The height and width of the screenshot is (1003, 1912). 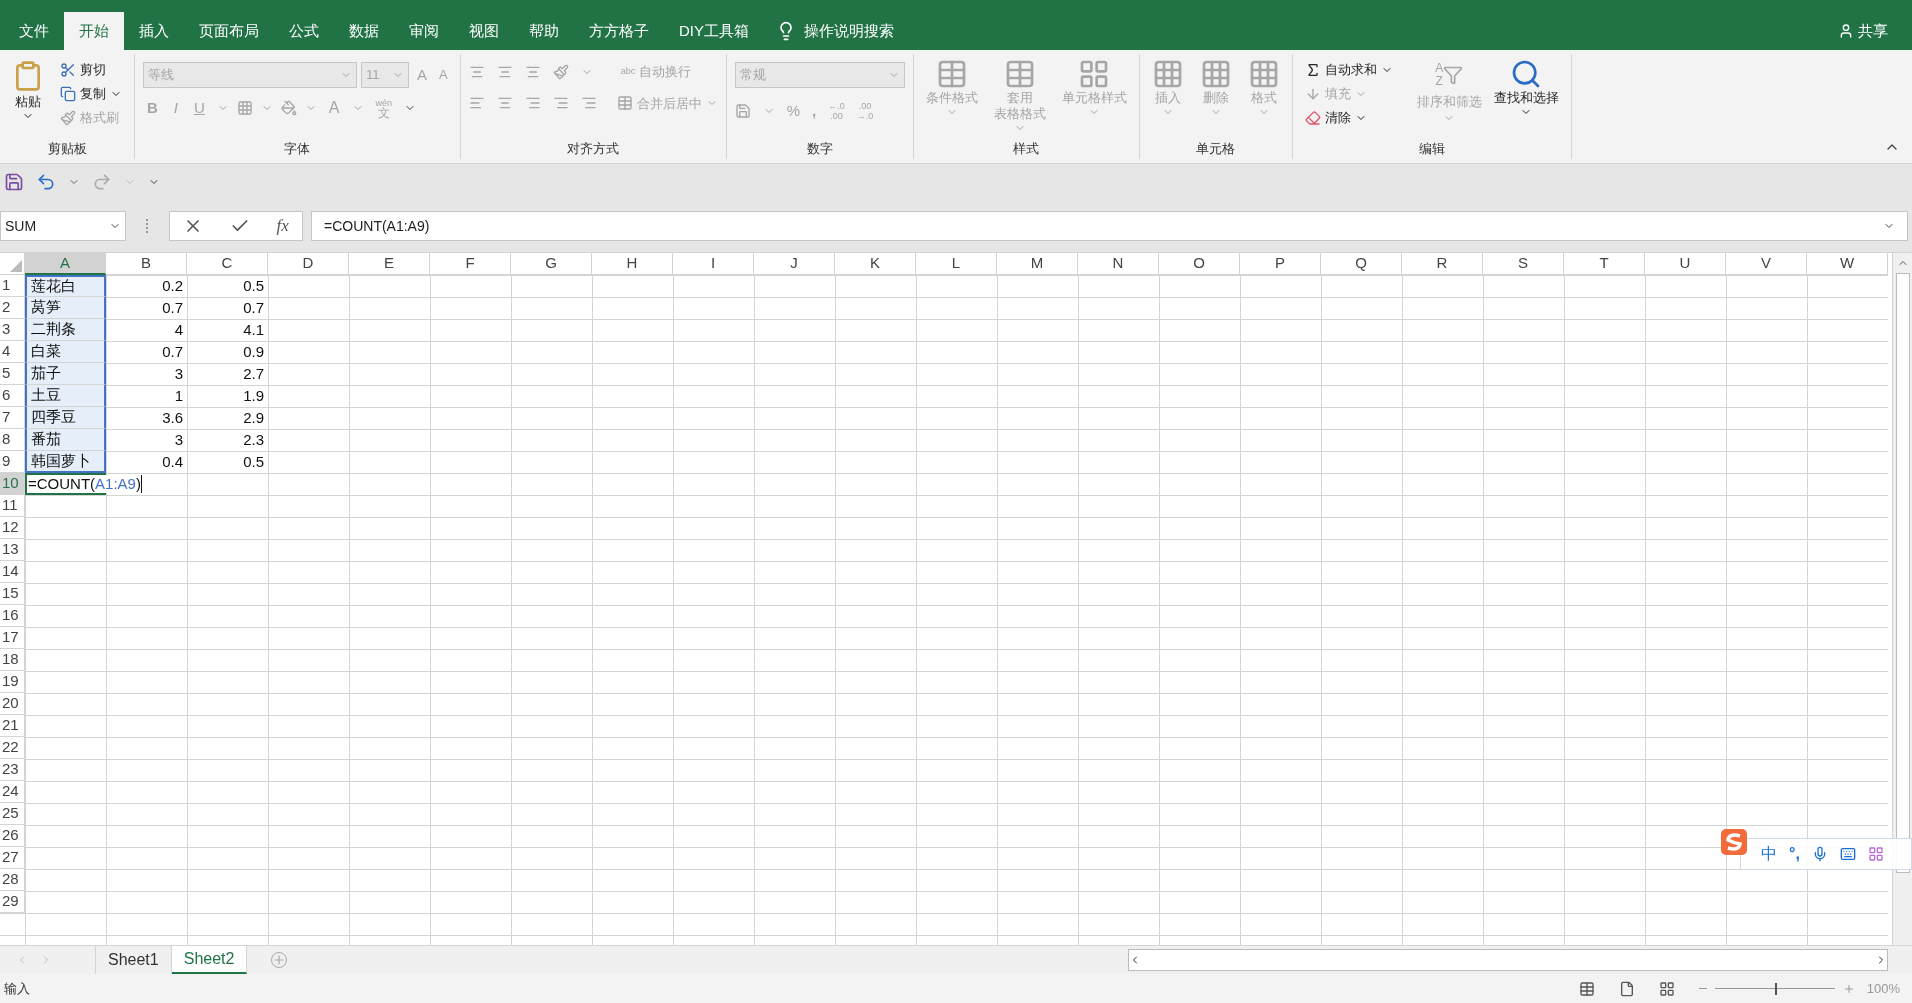 What do you see at coordinates (65, 396) in the screenshot?
I see `table-cell: 土豆` at bounding box center [65, 396].